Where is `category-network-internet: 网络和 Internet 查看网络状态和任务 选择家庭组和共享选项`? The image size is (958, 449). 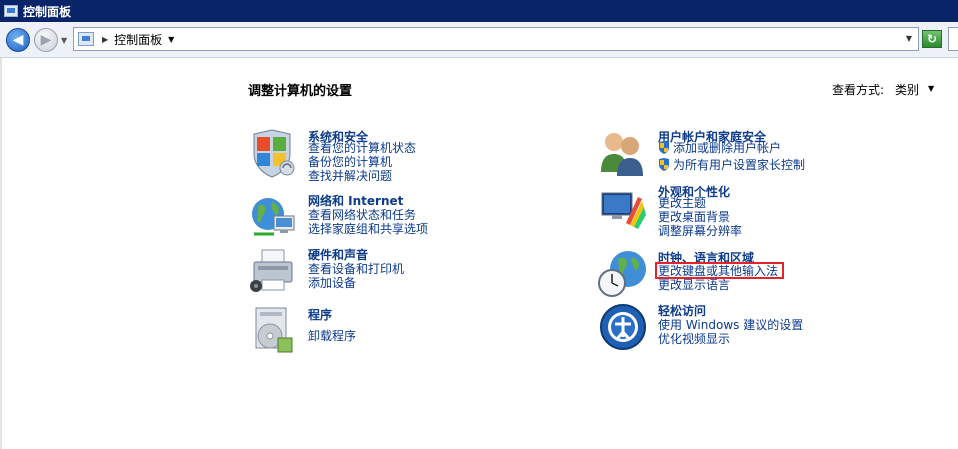
category-network-internet: 网络和 Internet 查看网络状态和任务 选择家庭组和共享选项 is located at coordinates (408, 217).